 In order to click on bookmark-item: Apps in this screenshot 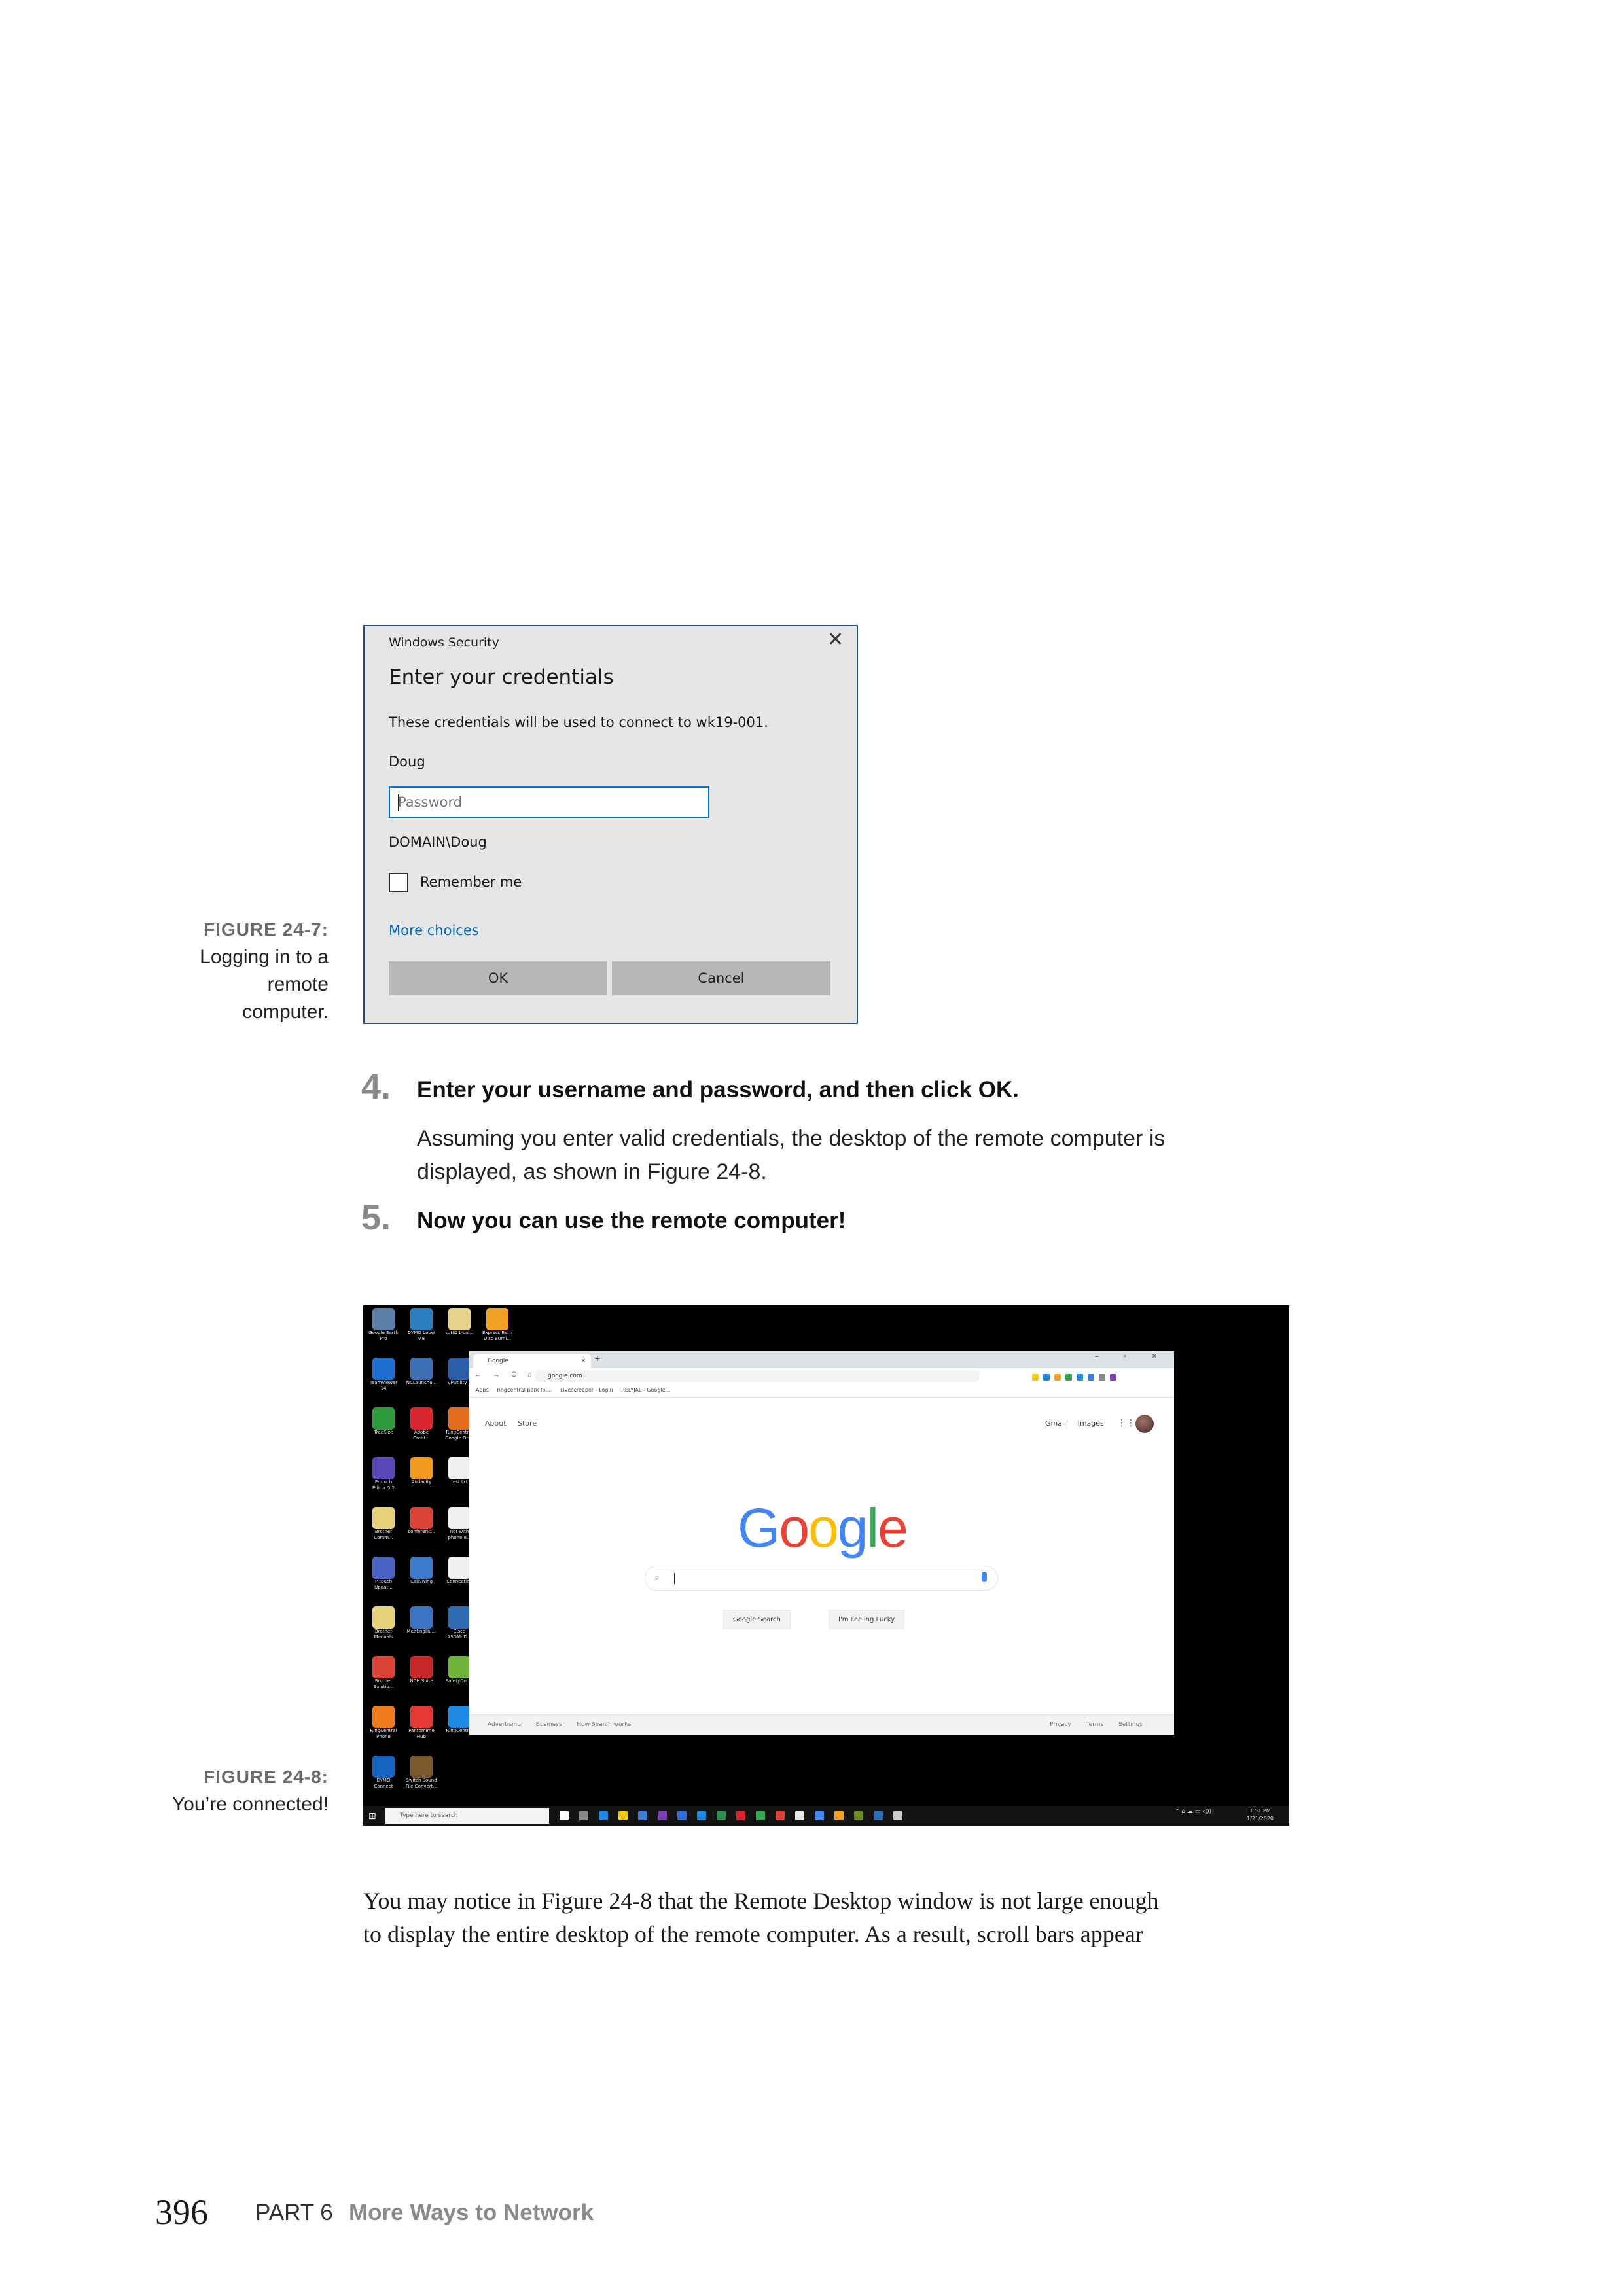, I will do `click(483, 1390)`.